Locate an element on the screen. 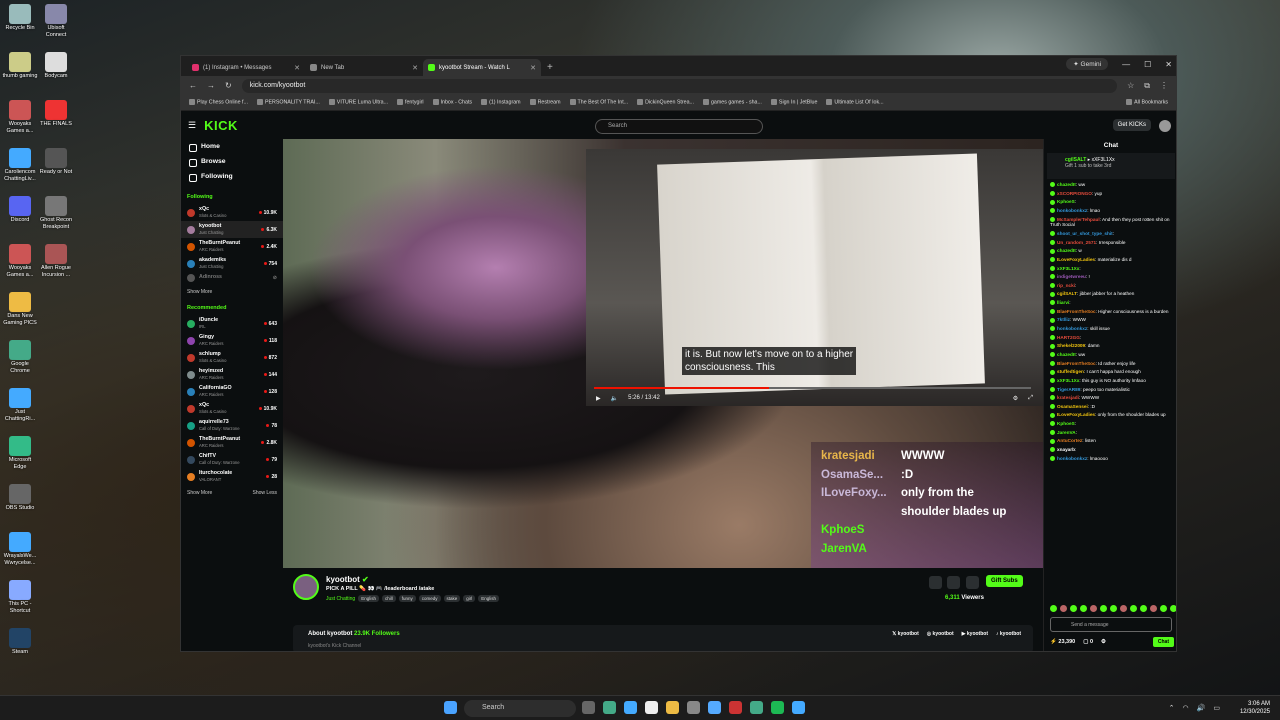 The image size is (1280, 720). desktop-icon: Bodycam is located at coordinates (56, 66).